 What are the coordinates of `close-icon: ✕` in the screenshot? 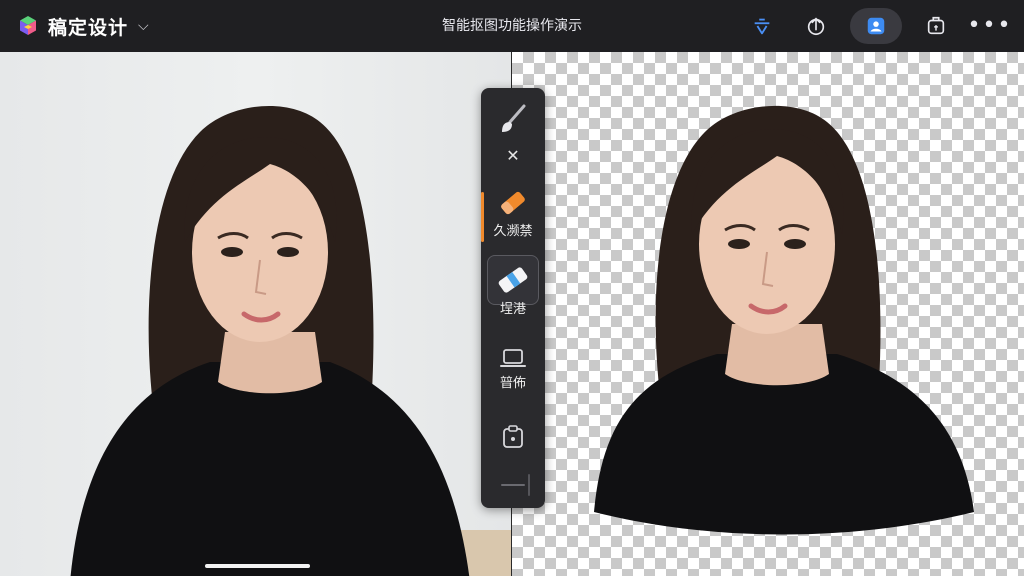 It's located at (513, 155).